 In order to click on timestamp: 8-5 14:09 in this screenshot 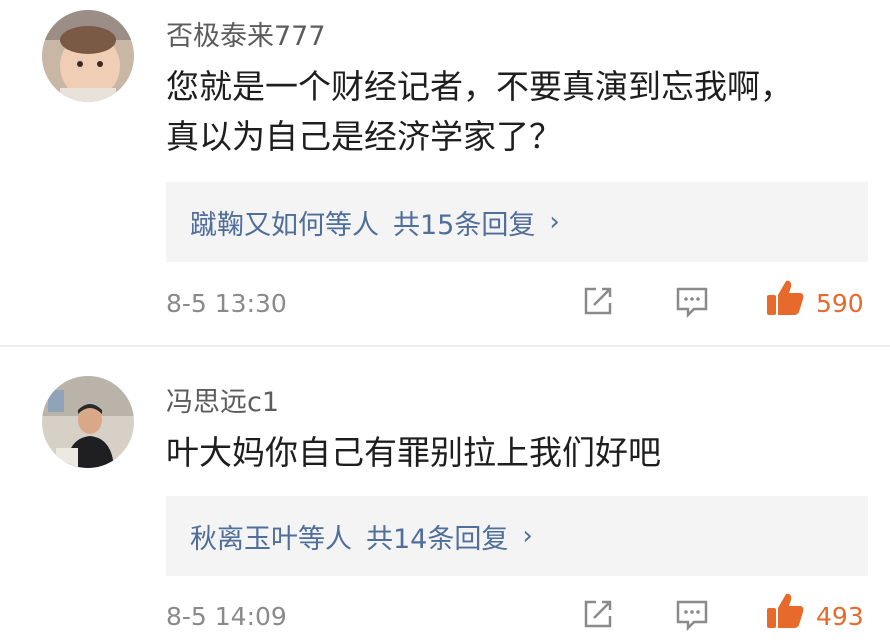, I will do `click(226, 616)`.